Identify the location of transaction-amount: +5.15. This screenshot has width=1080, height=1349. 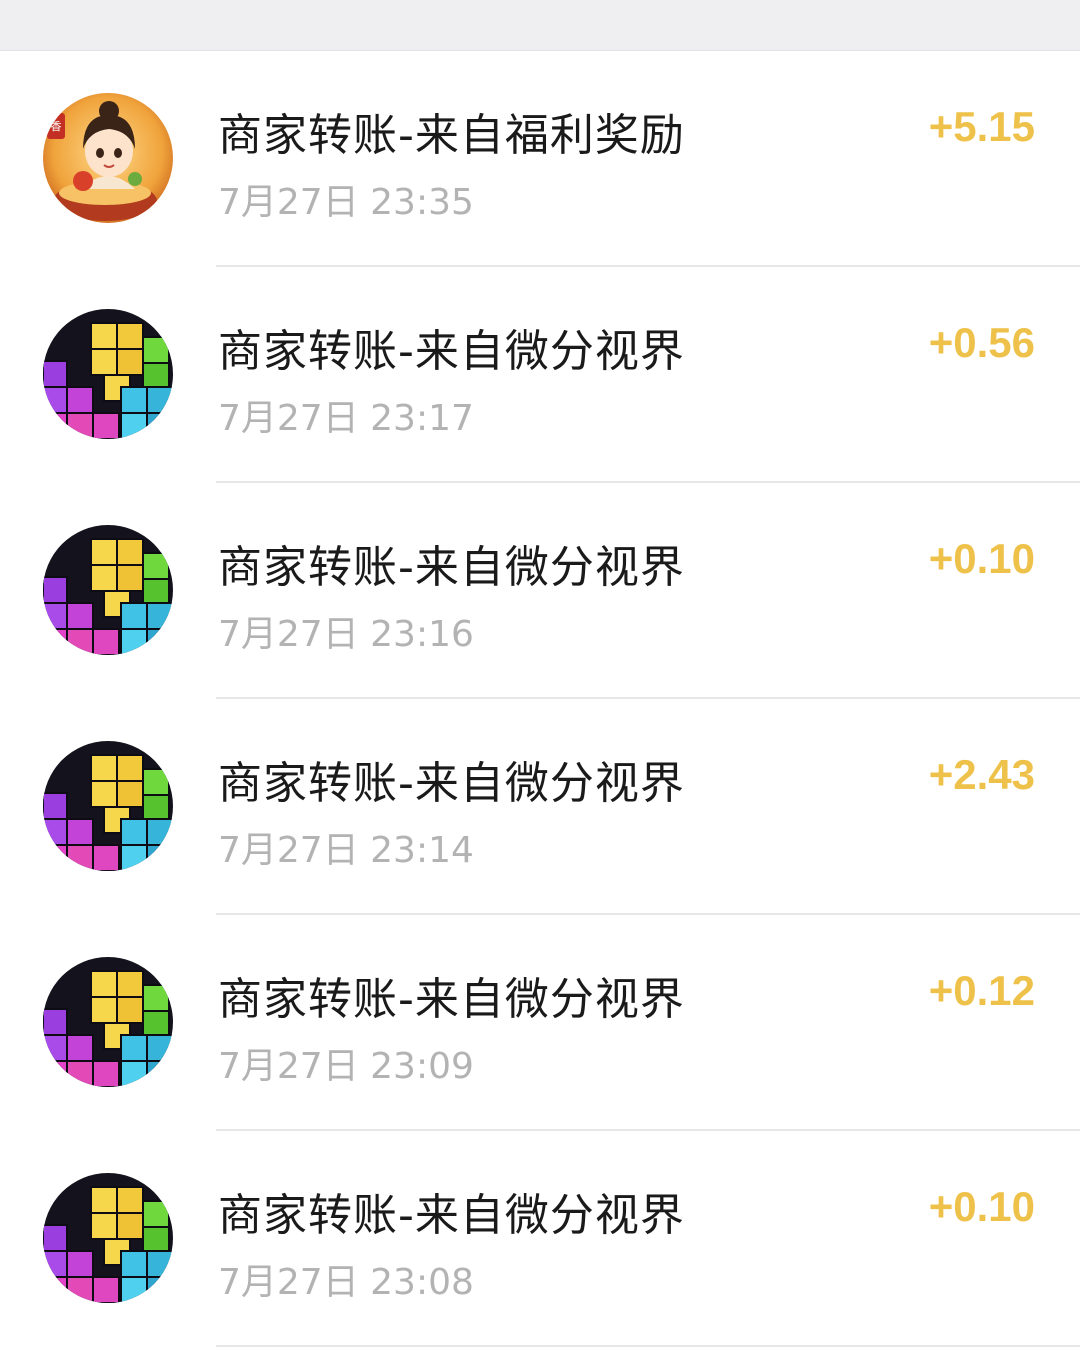
(981, 126).